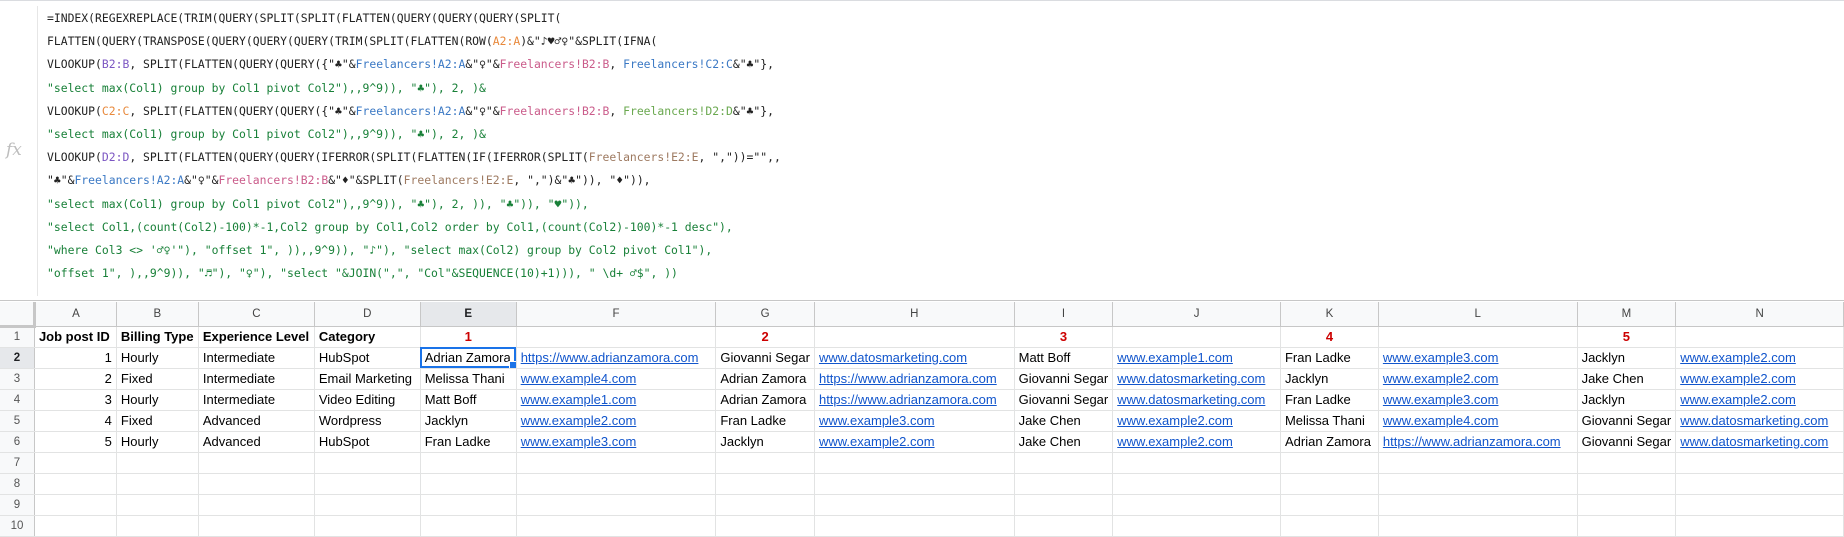 The height and width of the screenshot is (537, 1844). Describe the element at coordinates (17, 442) in the screenshot. I see `row-header: 6` at that location.